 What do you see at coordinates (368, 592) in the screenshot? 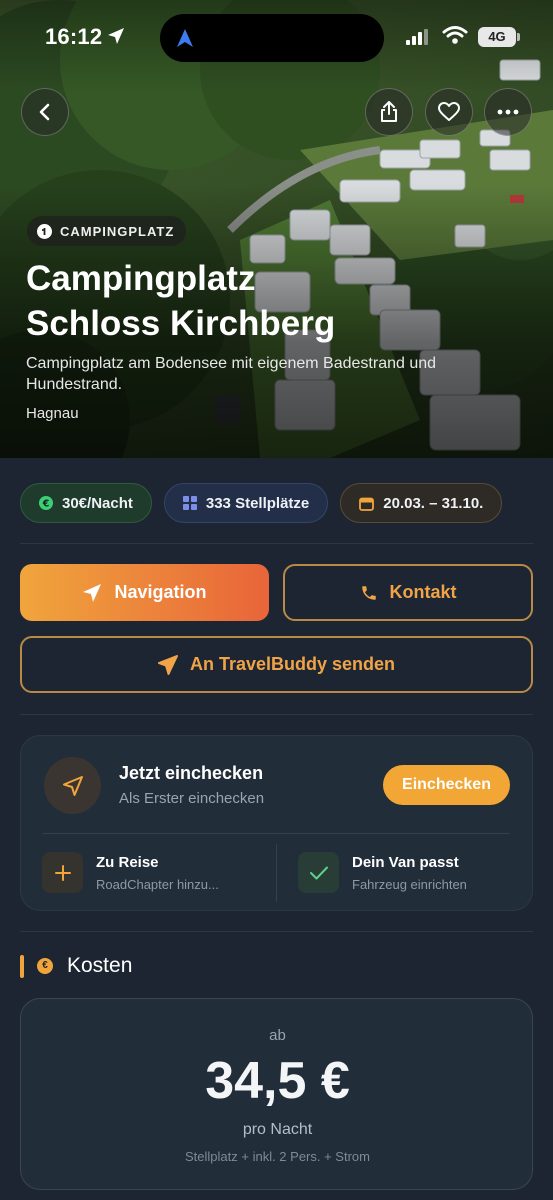
I see `phone-icon` at bounding box center [368, 592].